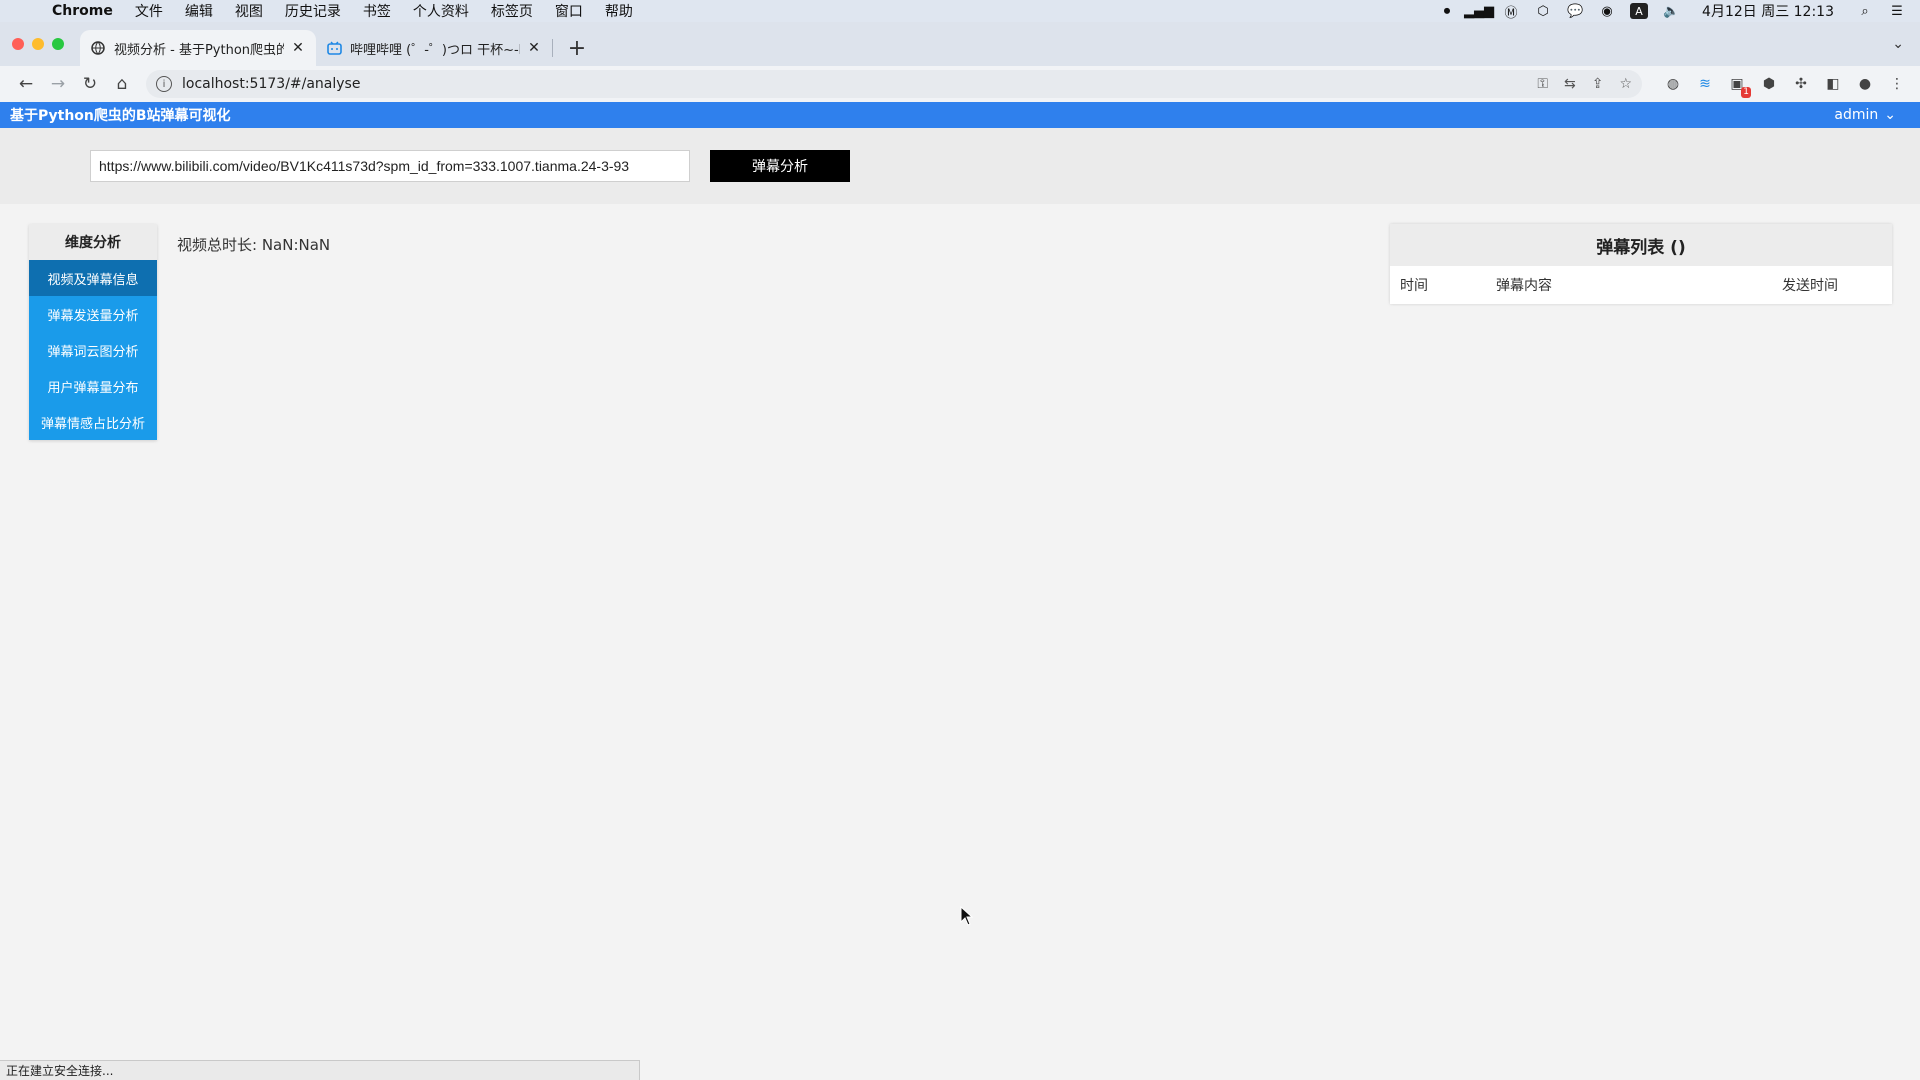 The image size is (1920, 1080). I want to click on tab-title: 哔哩哔哩 (゜-゜)つロ 干杯~-bili, so click(435, 50).